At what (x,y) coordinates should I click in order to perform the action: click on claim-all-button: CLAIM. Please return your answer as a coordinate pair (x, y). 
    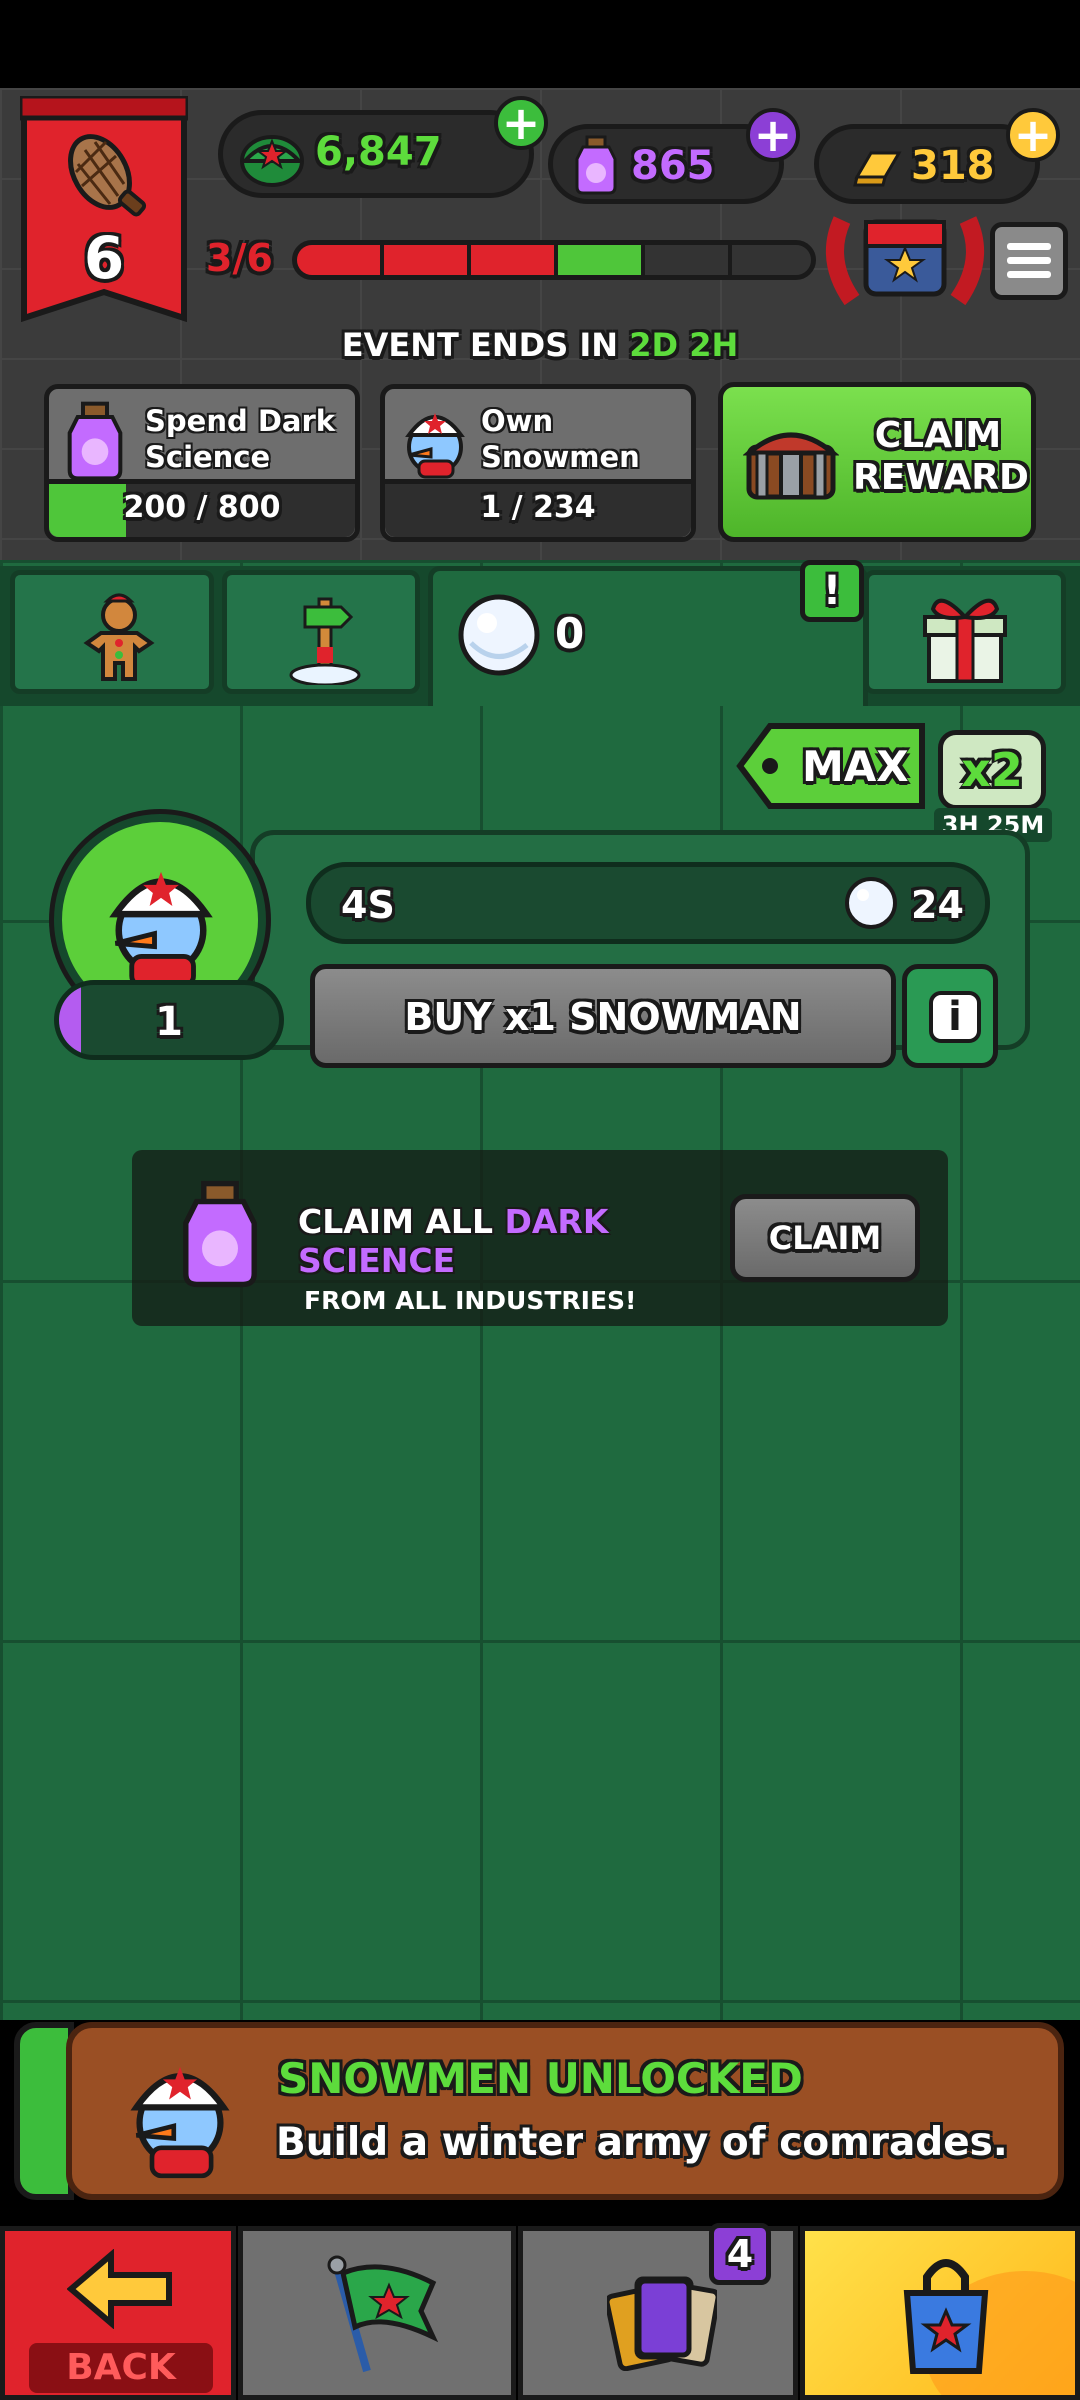
    Looking at the image, I should click on (825, 1238).